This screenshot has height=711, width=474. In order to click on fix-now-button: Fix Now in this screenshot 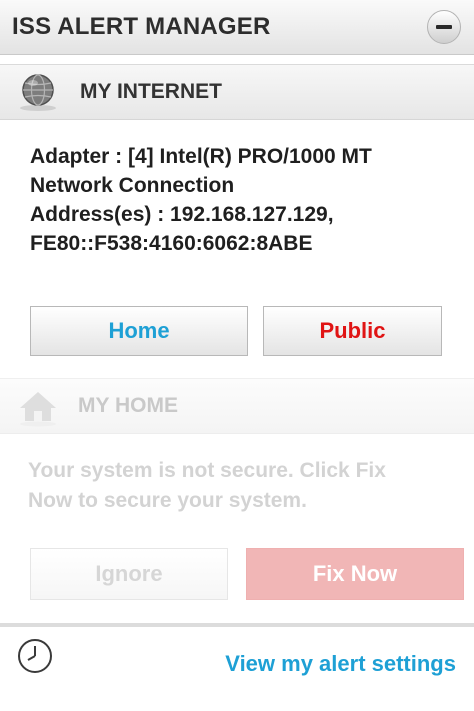, I will do `click(355, 574)`.